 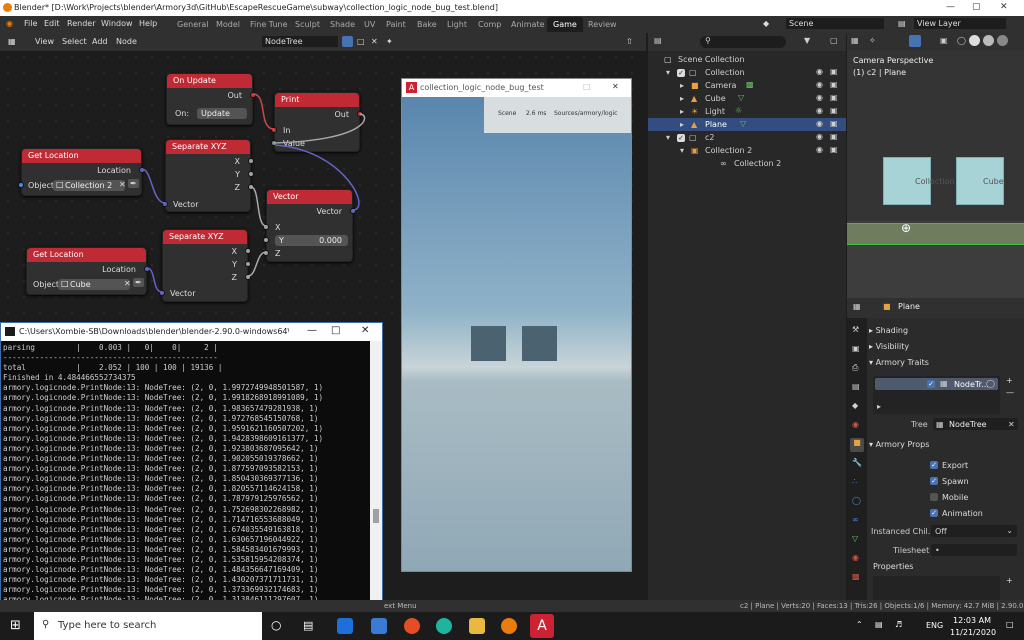 What do you see at coordinates (747, 111) in the screenshot?
I see `outliner-row-light: ▸ ☀ Light ☼ ◉ ▣` at bounding box center [747, 111].